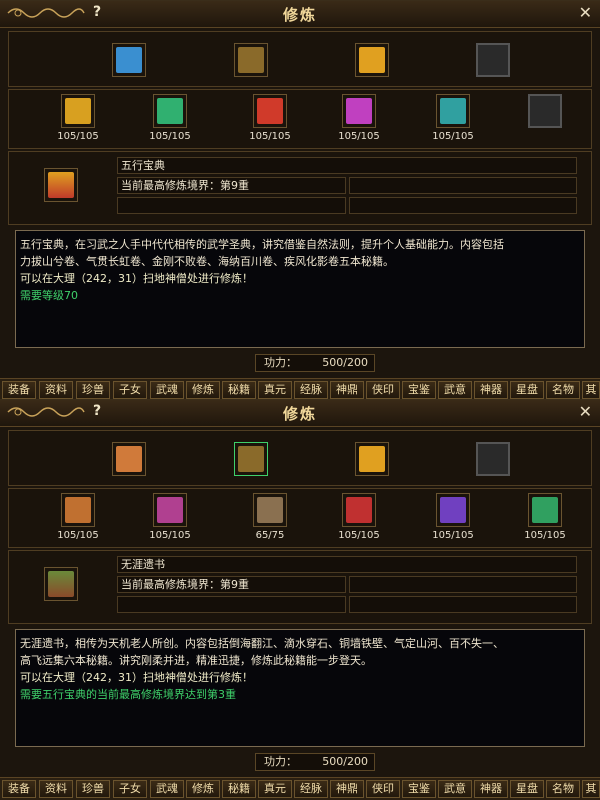  Describe the element at coordinates (315, 363) in the screenshot. I see `power-display: 功力： 500/200` at that location.